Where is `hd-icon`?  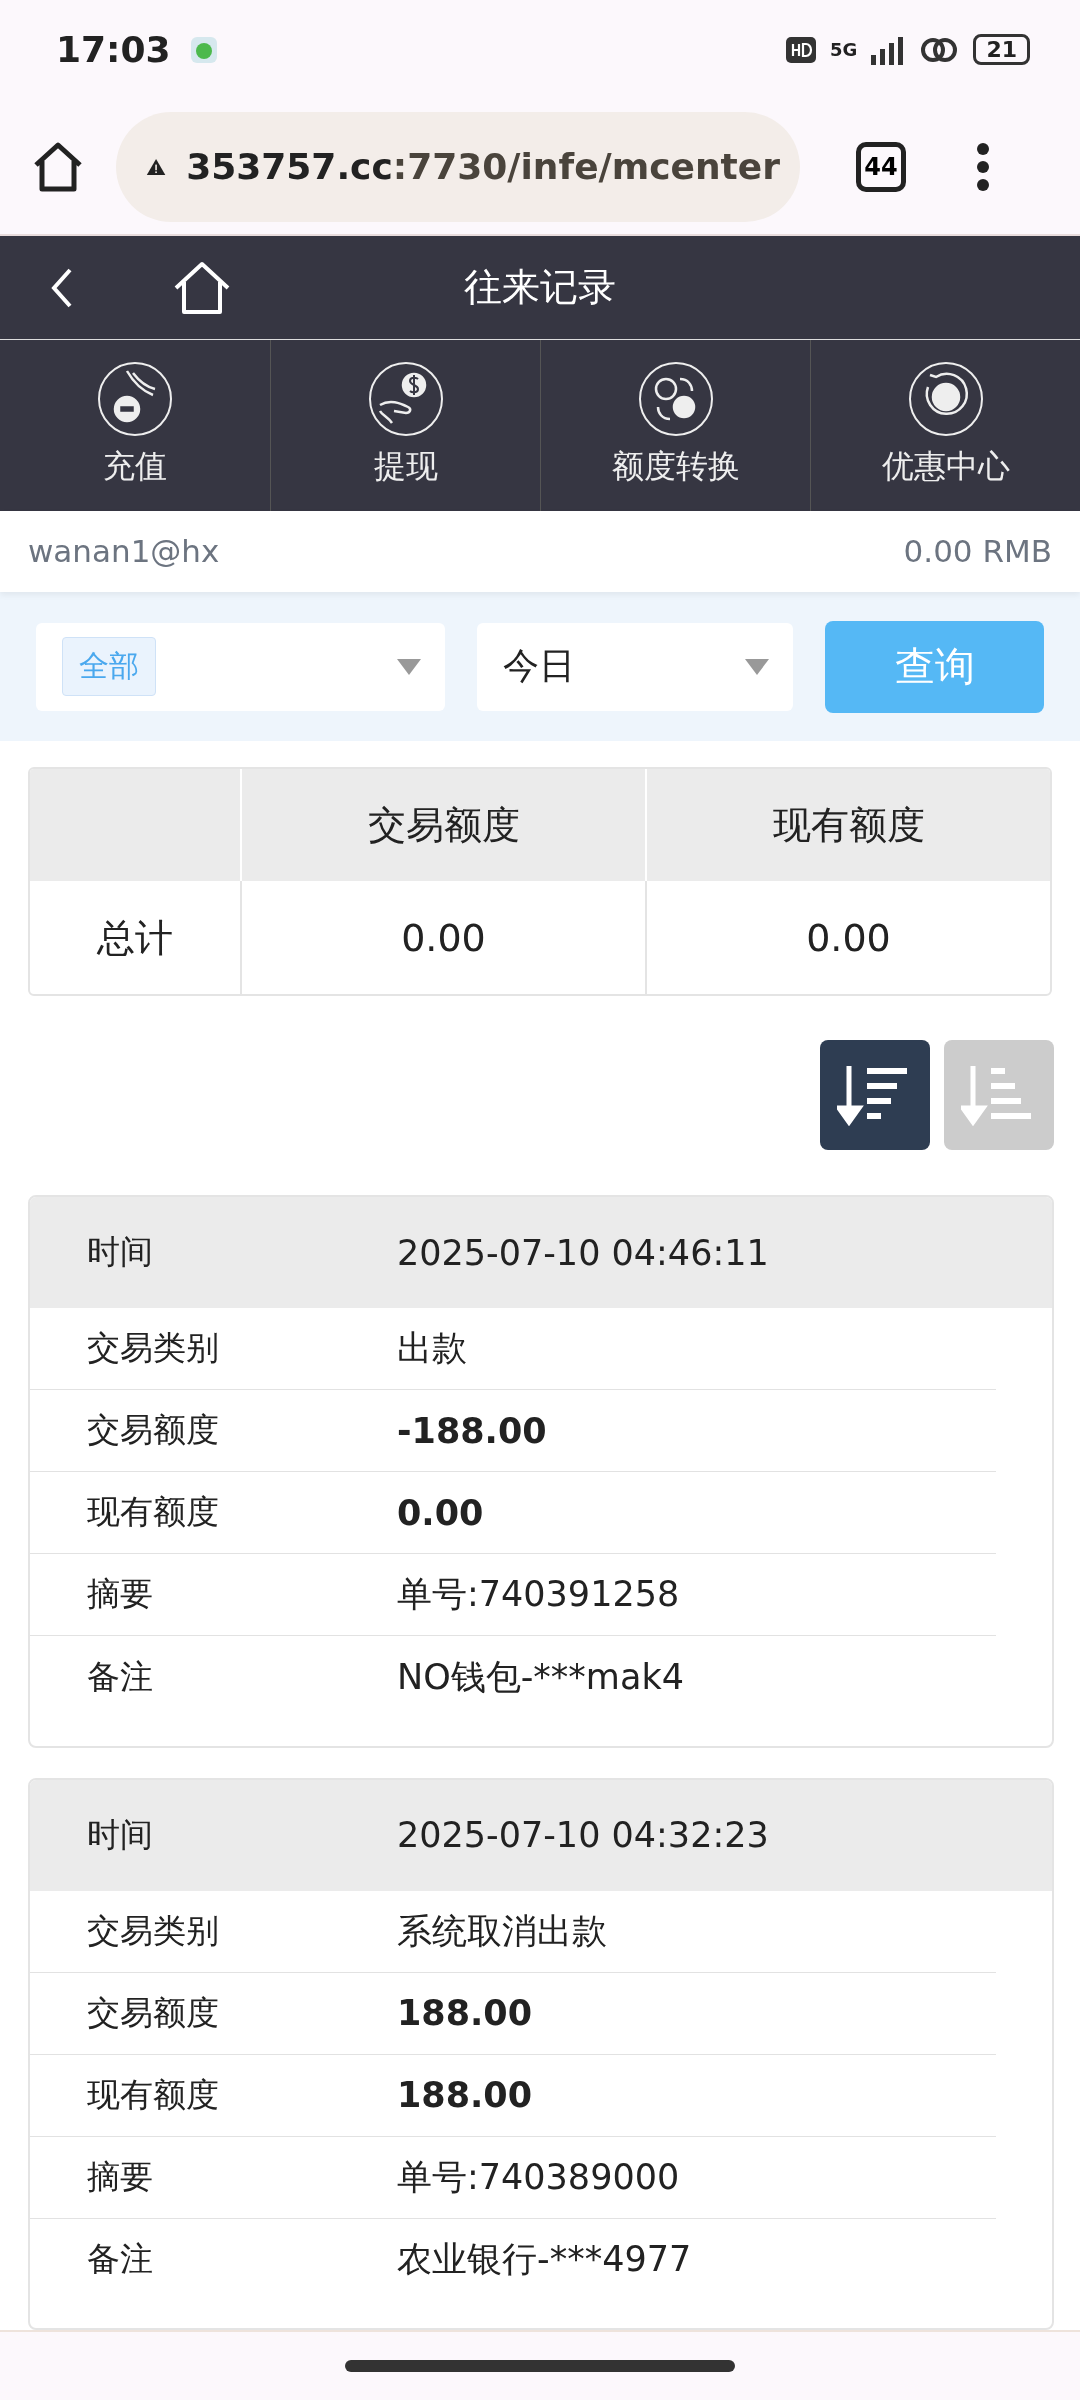 hd-icon is located at coordinates (801, 49).